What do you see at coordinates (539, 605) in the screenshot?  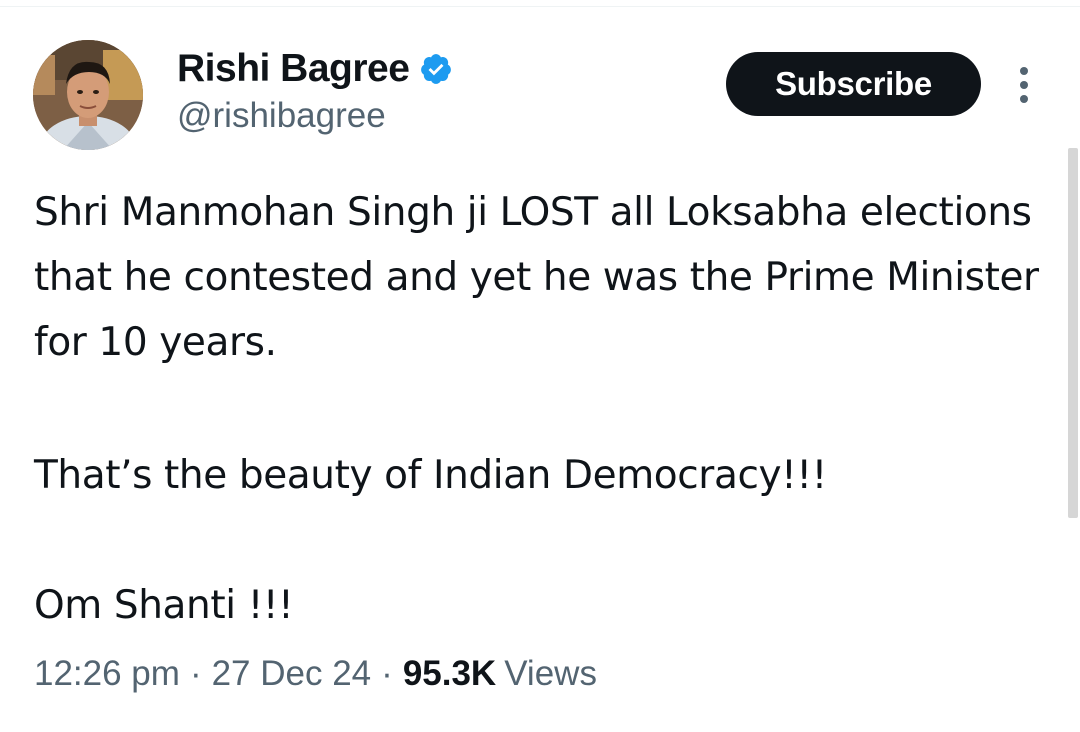 I see `tweet-paragraph-3-container: Om Shanti !!!` at bounding box center [539, 605].